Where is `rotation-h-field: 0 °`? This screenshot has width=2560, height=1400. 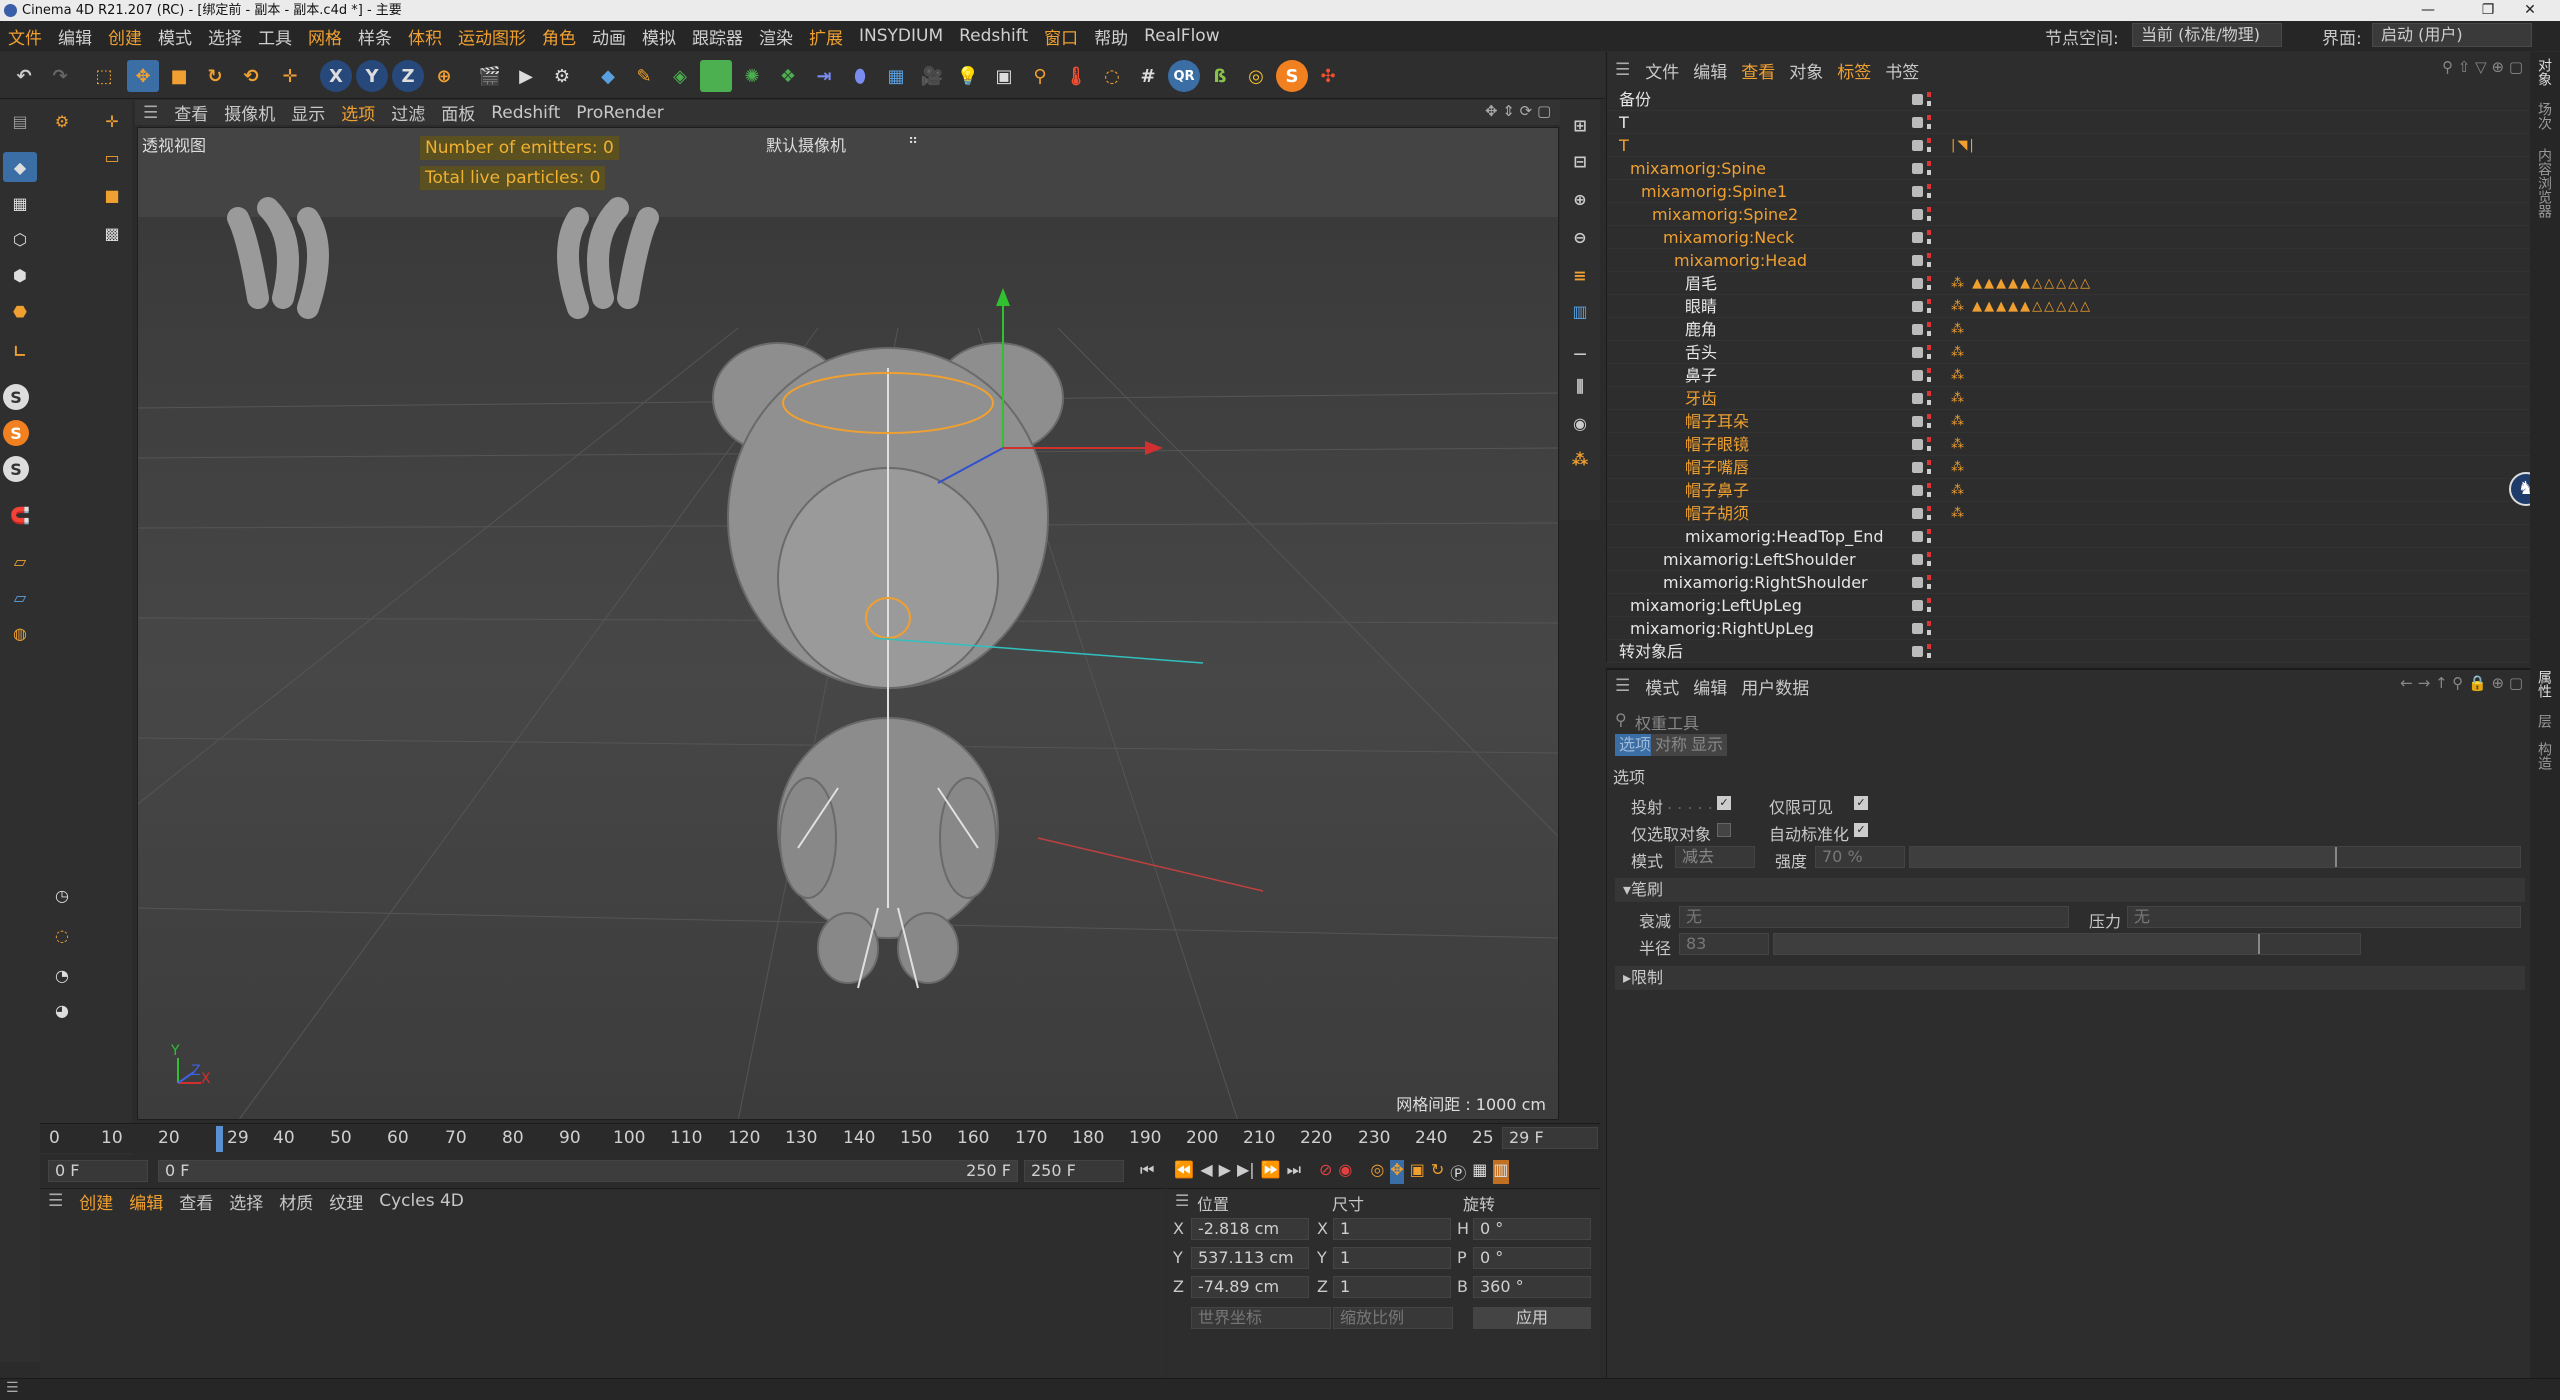 rotation-h-field: 0 ° is located at coordinates (1532, 1229).